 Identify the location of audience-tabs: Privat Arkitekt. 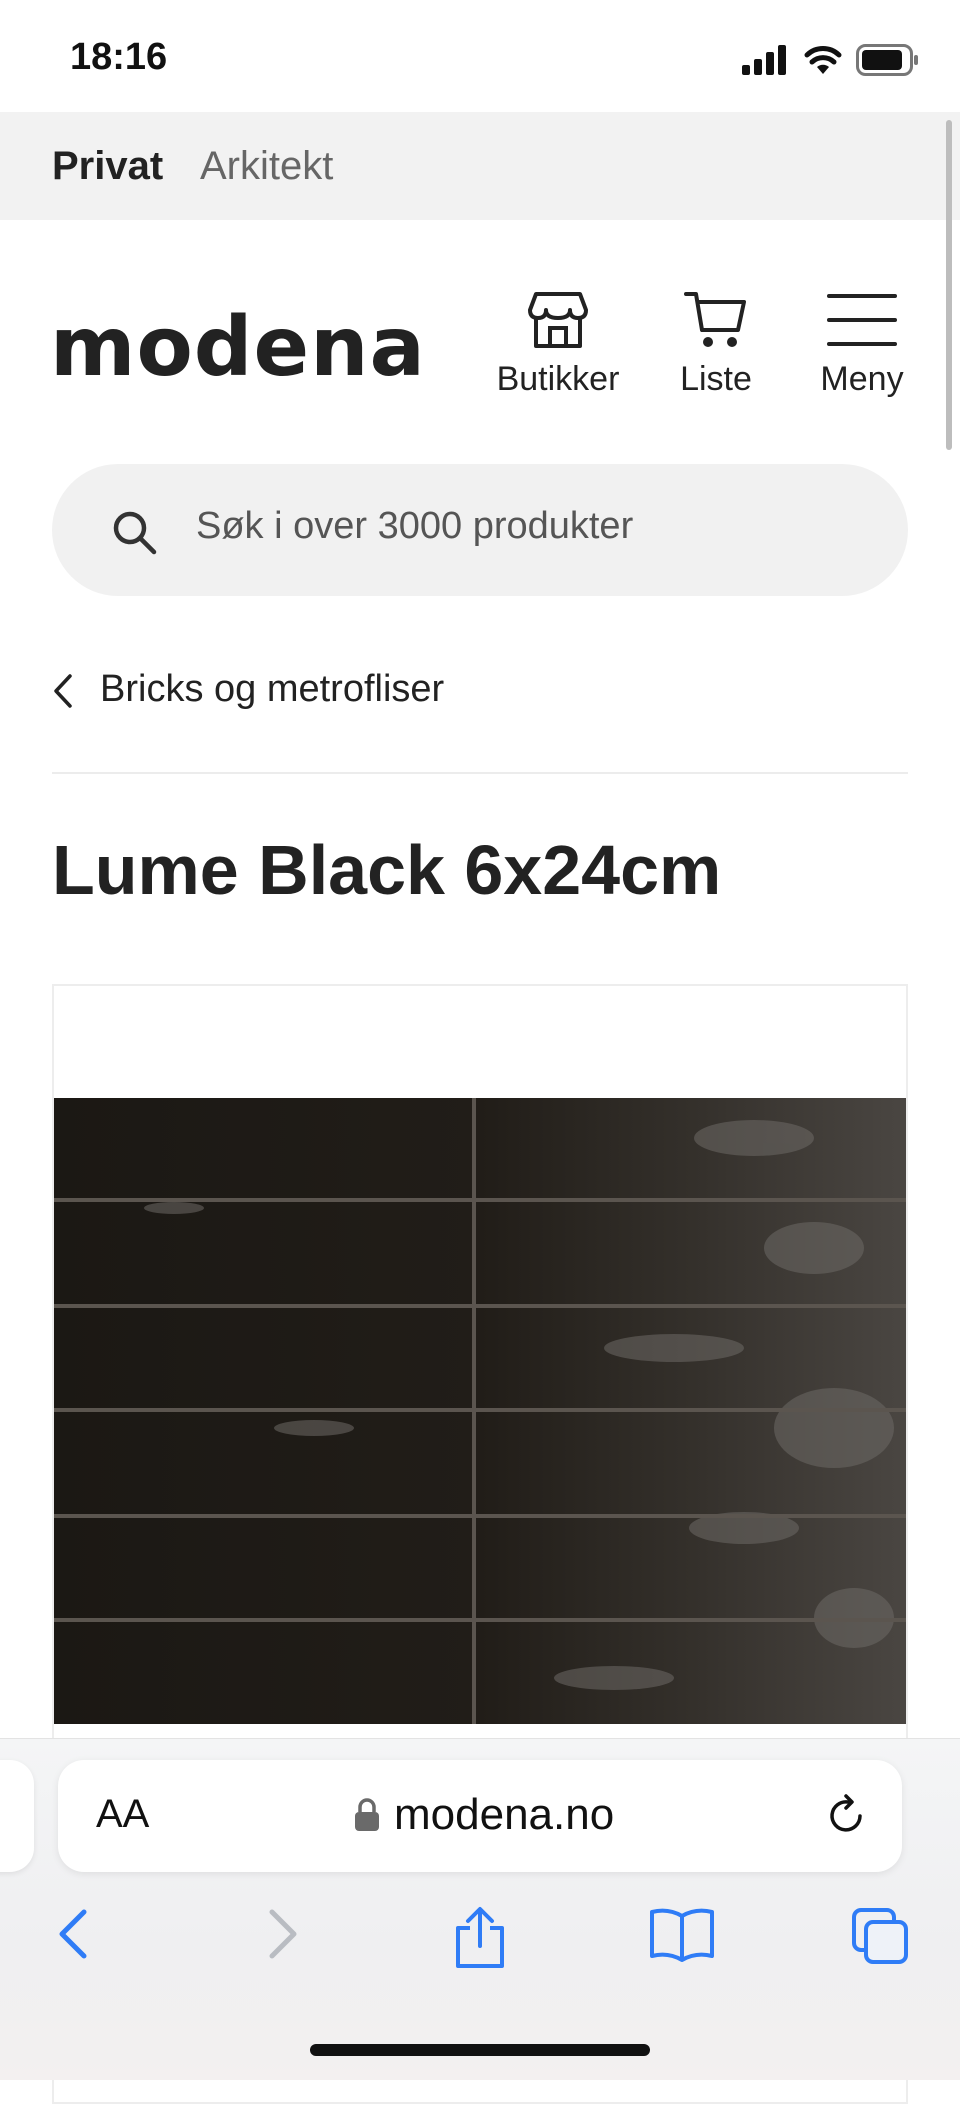
(480, 166).